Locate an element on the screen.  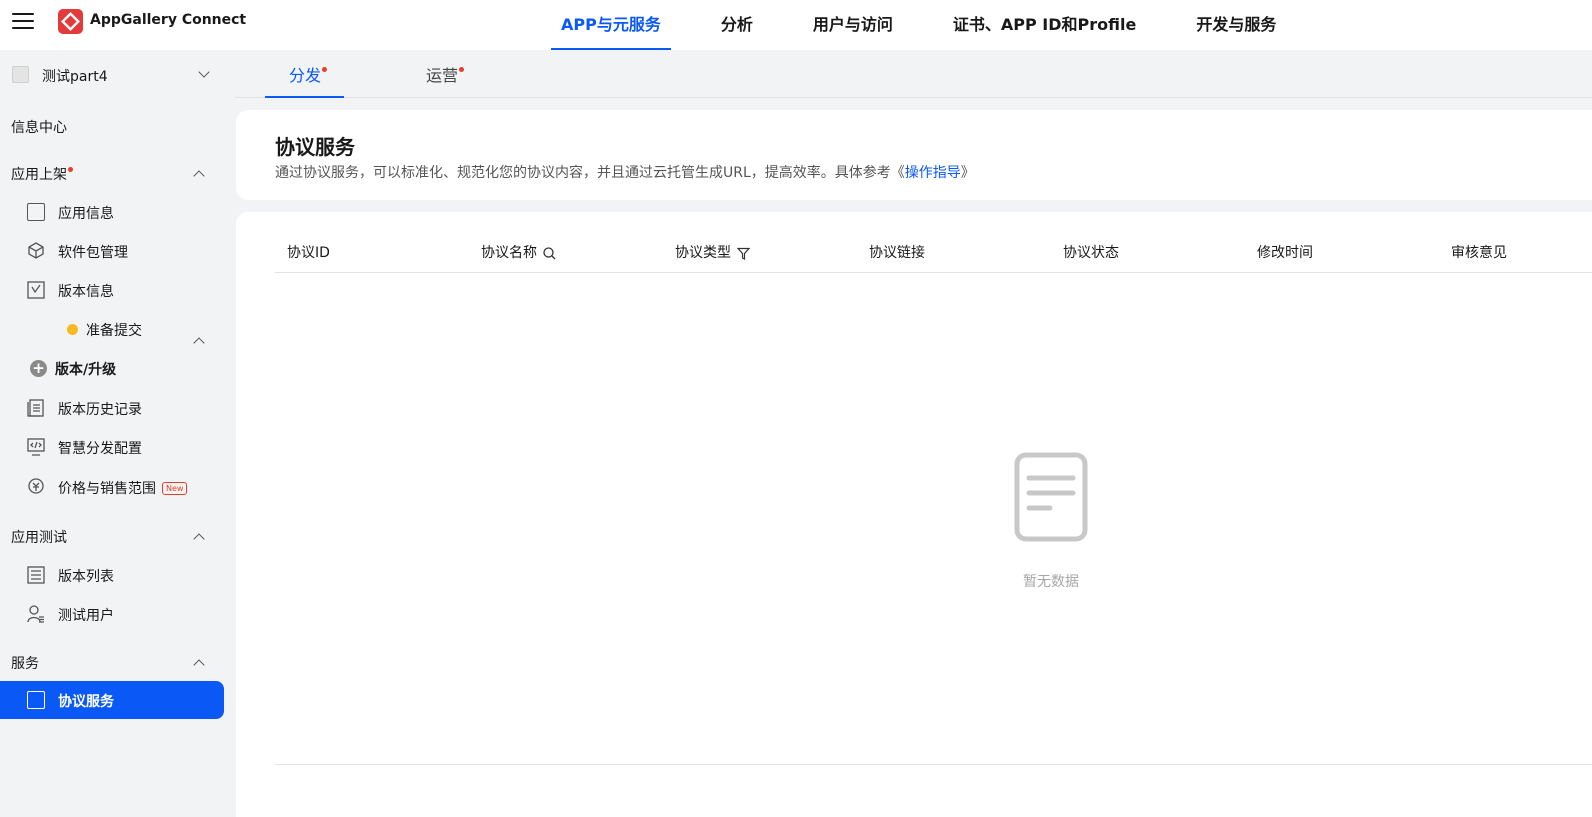
desc-suffix: 》 is located at coordinates (967, 173).